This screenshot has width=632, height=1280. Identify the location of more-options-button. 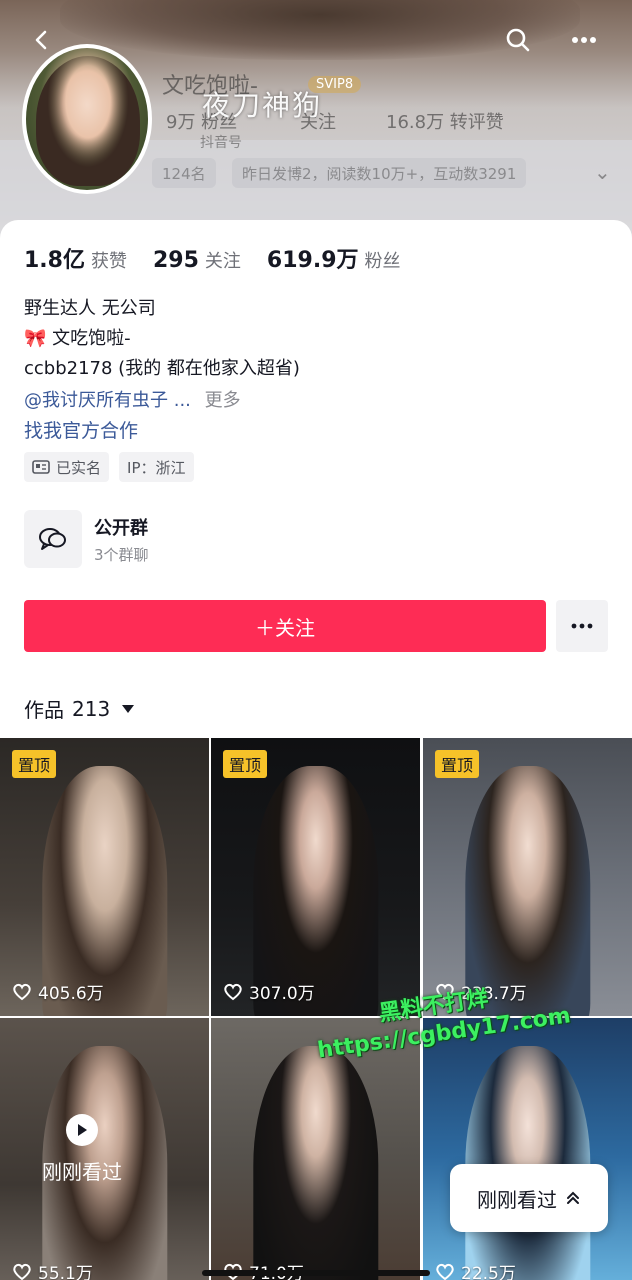
(584, 40).